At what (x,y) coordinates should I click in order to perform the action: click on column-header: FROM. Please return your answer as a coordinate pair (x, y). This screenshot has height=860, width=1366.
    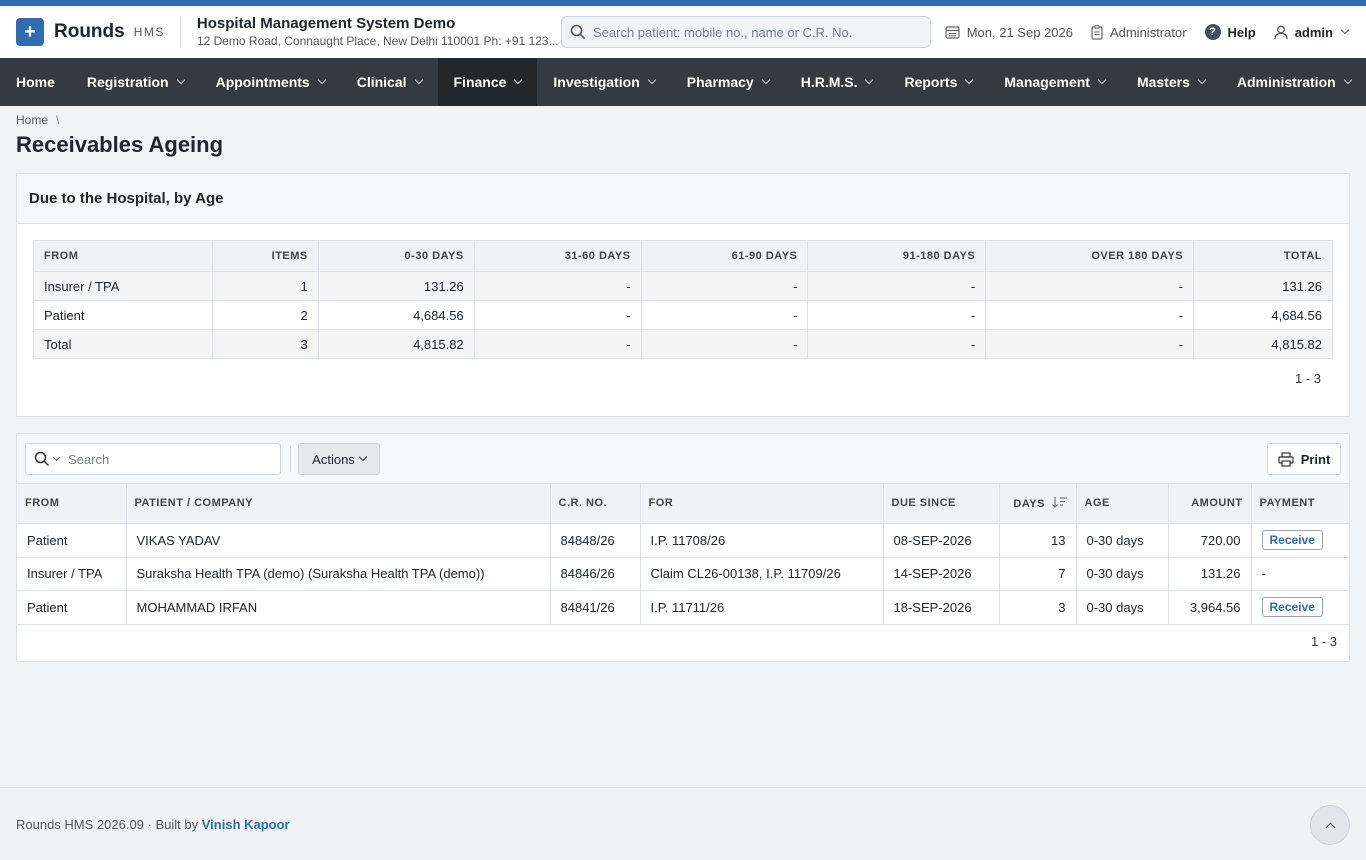
    Looking at the image, I should click on (72, 504).